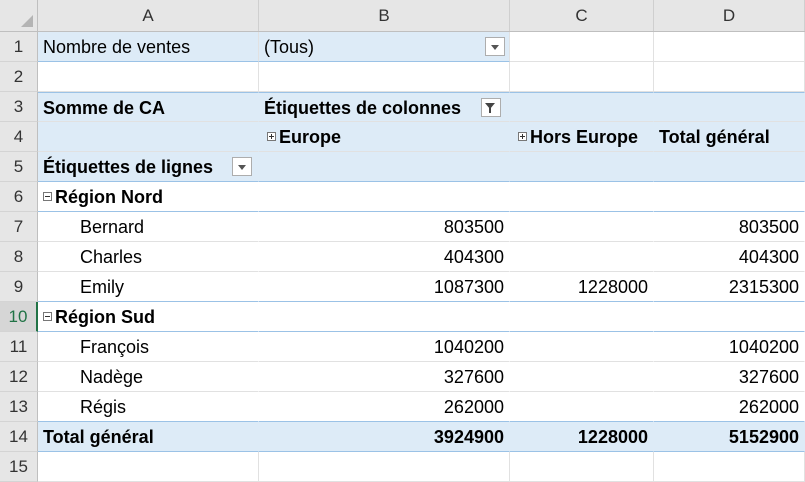 Image resolution: width=805 pixels, height=482 pixels. I want to click on col-hors-europe-cell: Hors Europe, so click(582, 137).